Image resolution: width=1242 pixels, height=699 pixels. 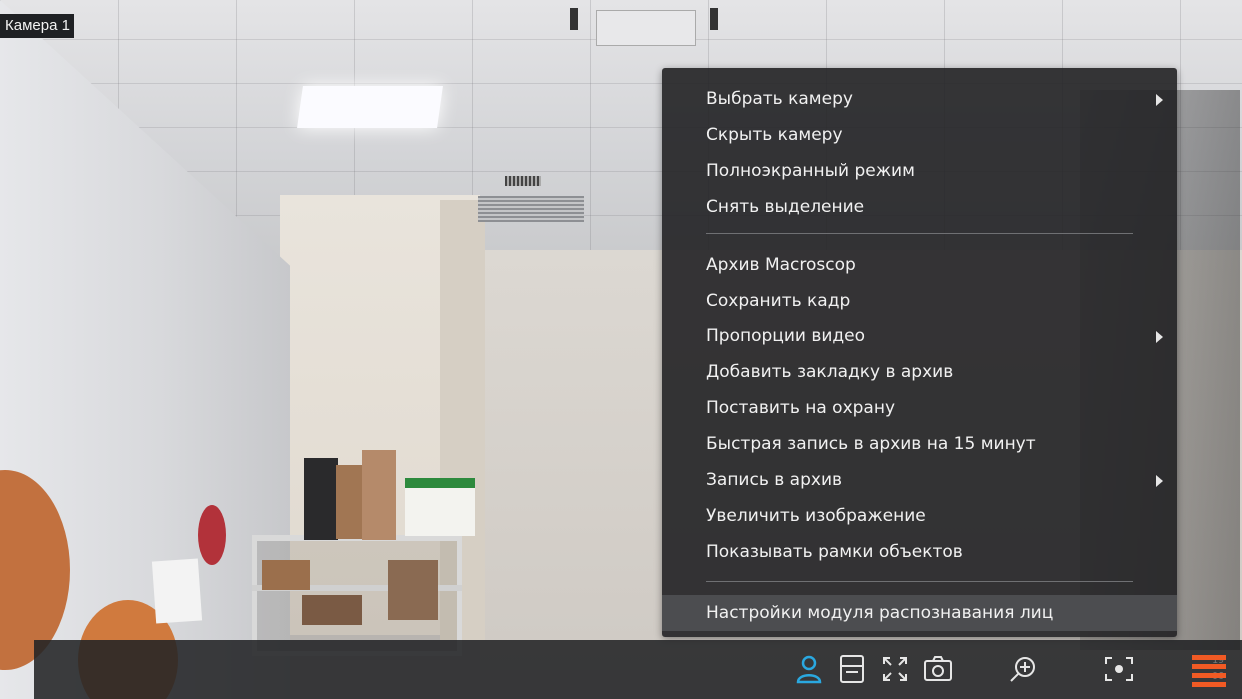 What do you see at coordinates (810, 171) in the screenshot?
I see `menu-item-label: Полноэкранный режим` at bounding box center [810, 171].